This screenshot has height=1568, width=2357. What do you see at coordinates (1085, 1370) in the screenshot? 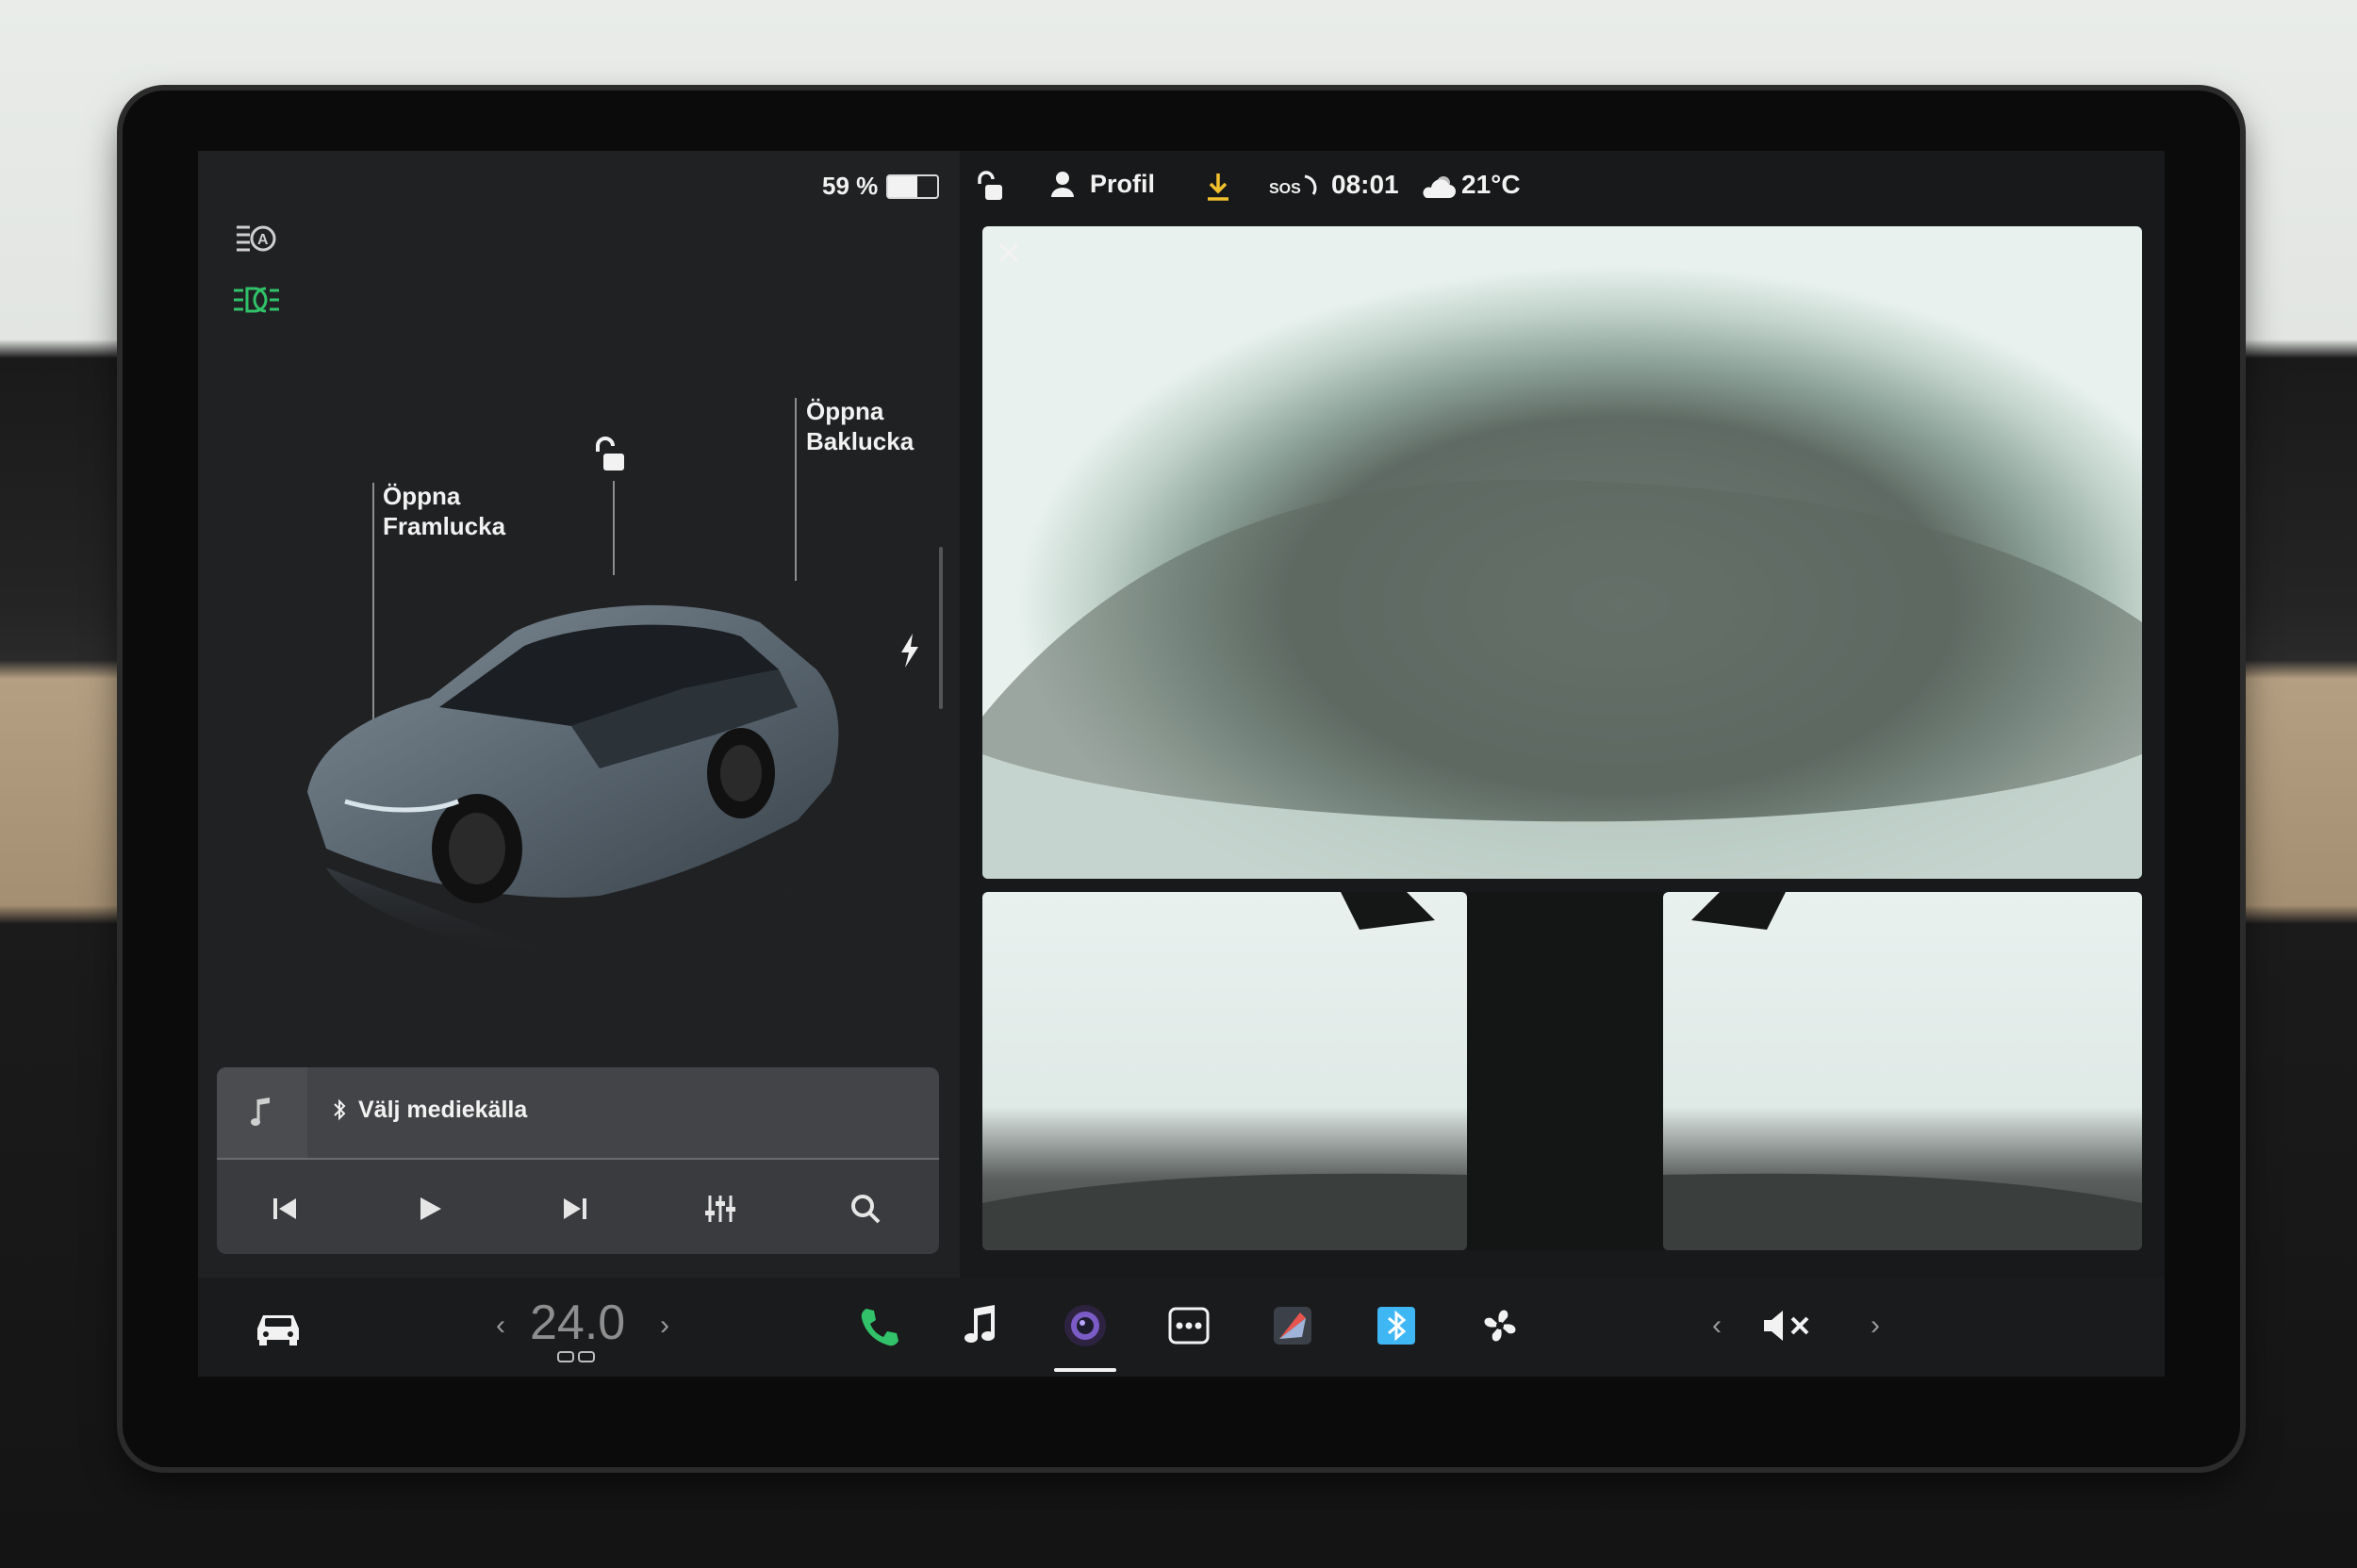
I see `active-app-indicator` at bounding box center [1085, 1370].